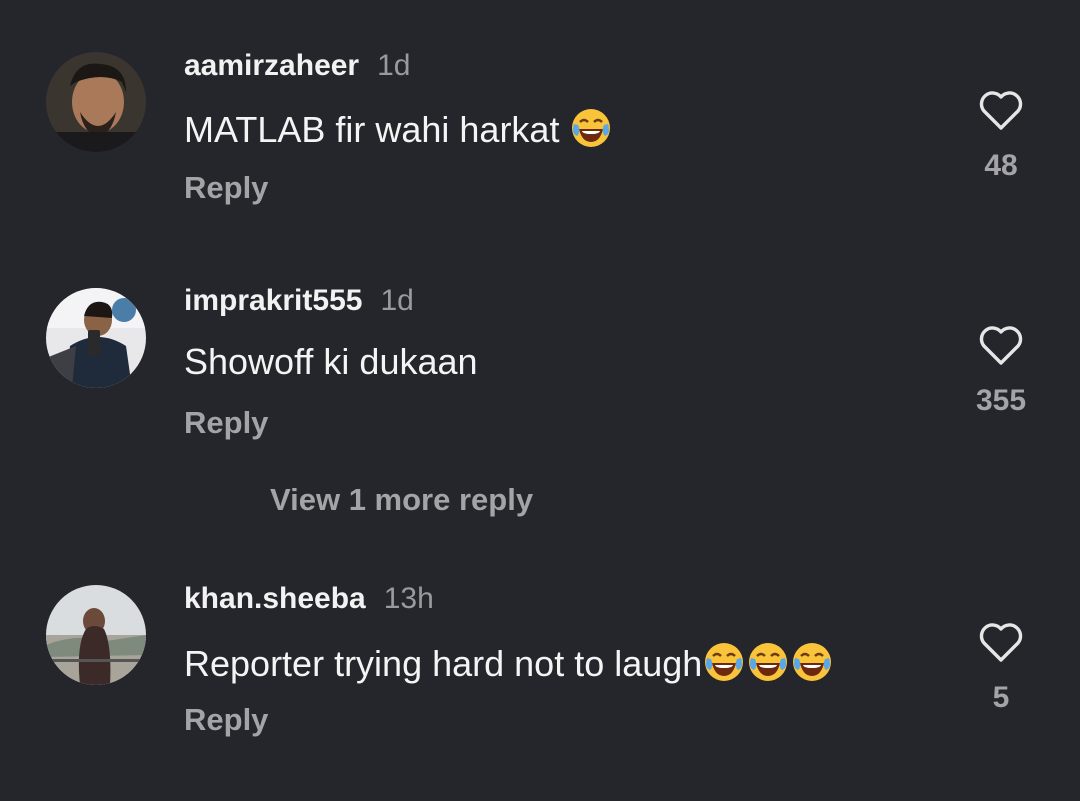 Image resolution: width=1080 pixels, height=801 pixels. What do you see at coordinates (1001, 668) in the screenshot?
I see `like-control: 5` at bounding box center [1001, 668].